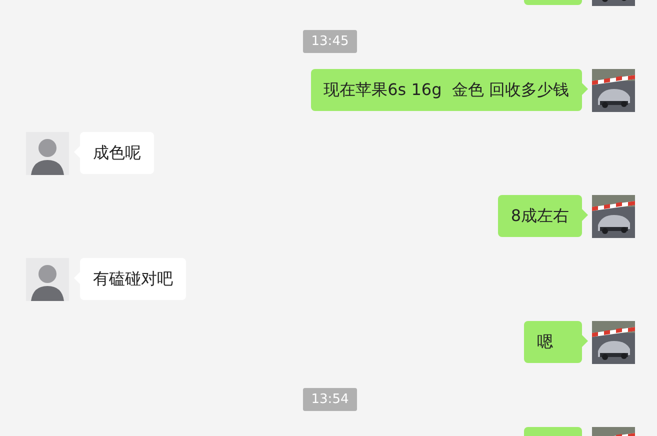  I want to click on timestamp: 13:45, so click(330, 41).